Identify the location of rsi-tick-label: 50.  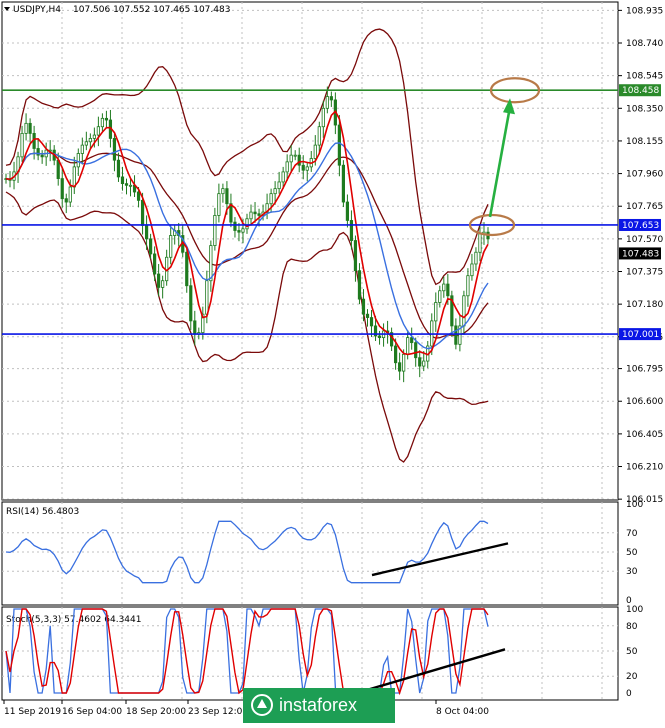
(632, 553).